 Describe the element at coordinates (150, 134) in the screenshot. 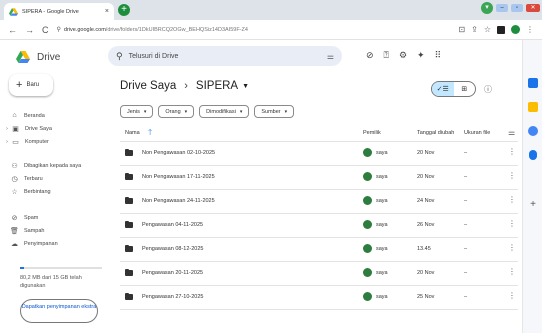

I see `sort-arrow-up-icon: 🡑` at that location.